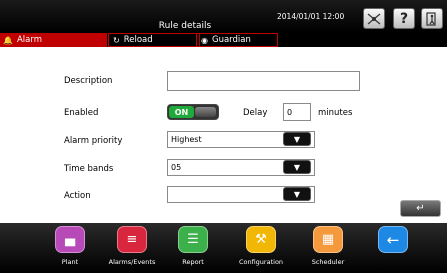  Describe the element at coordinates (261, 262) in the screenshot. I see `nav-label: Configuration` at that location.